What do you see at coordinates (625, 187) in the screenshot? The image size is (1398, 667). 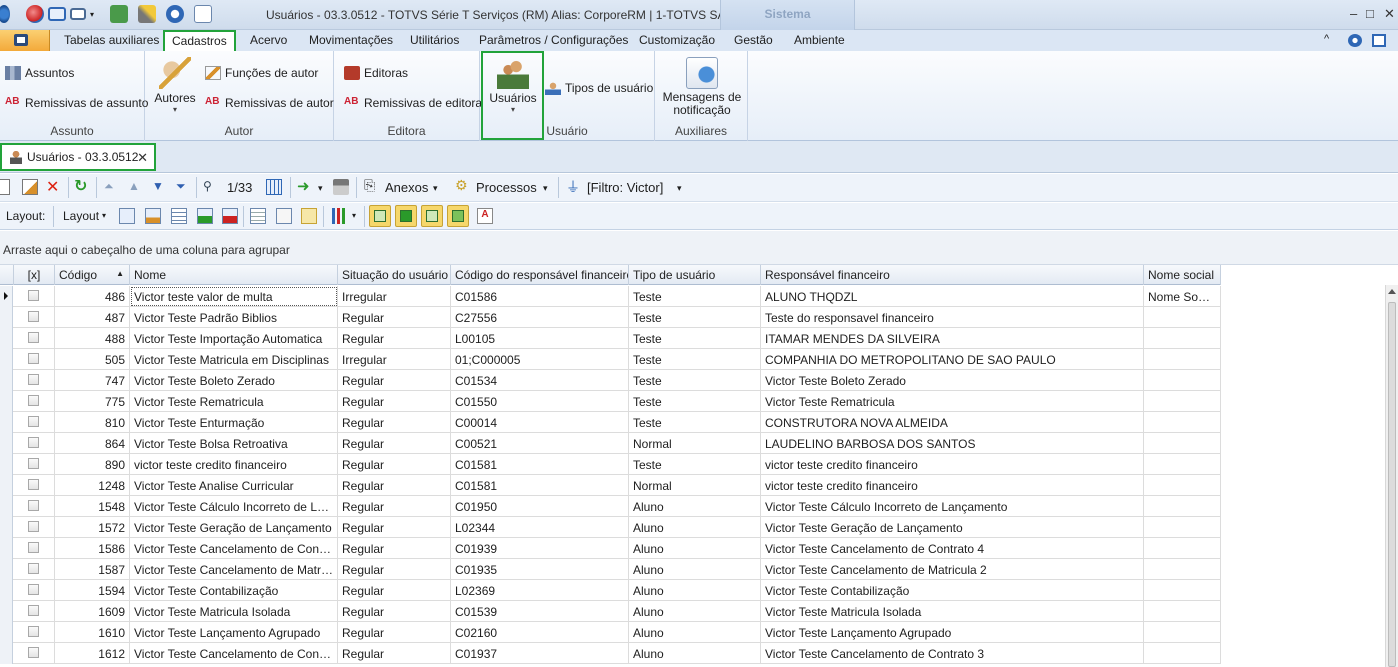 I see `filter-menu: [Filtro: Victor]` at bounding box center [625, 187].